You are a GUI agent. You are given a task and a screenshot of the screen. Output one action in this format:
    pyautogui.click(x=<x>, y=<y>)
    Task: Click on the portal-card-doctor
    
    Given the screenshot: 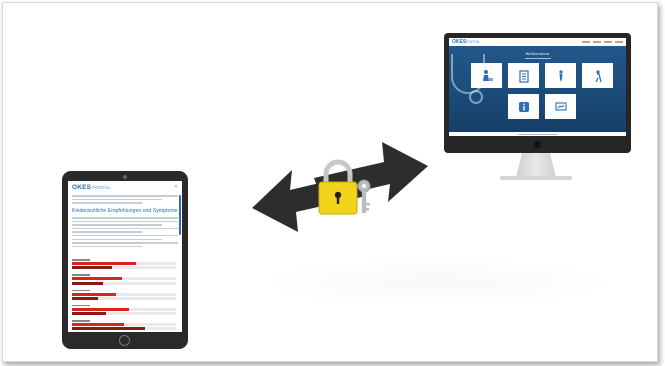 What is the action you would take?
    pyautogui.click(x=486, y=75)
    